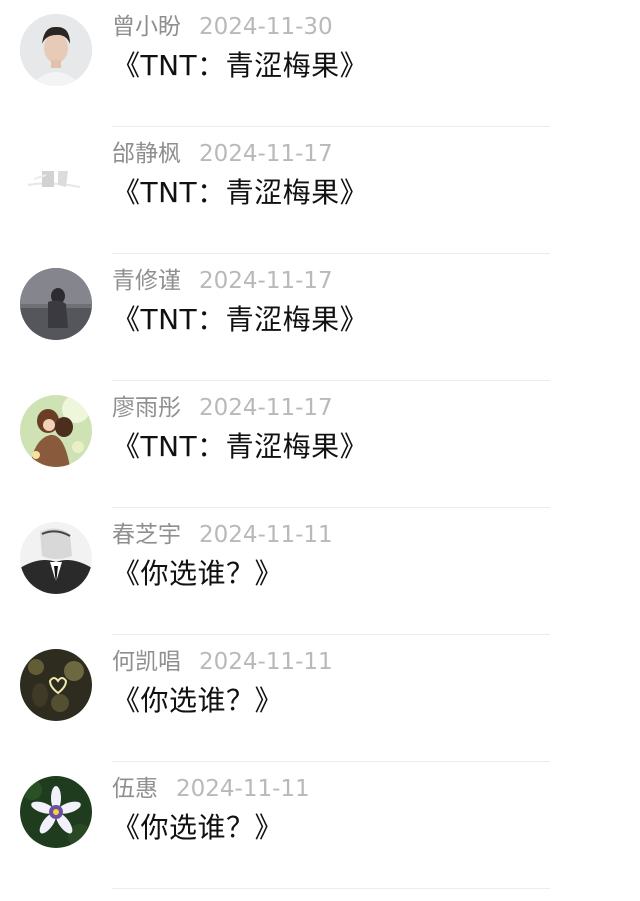  What do you see at coordinates (320, 825) in the screenshot?
I see `list-item: 伍惠 2024-11-11 《你选谁？》` at bounding box center [320, 825].